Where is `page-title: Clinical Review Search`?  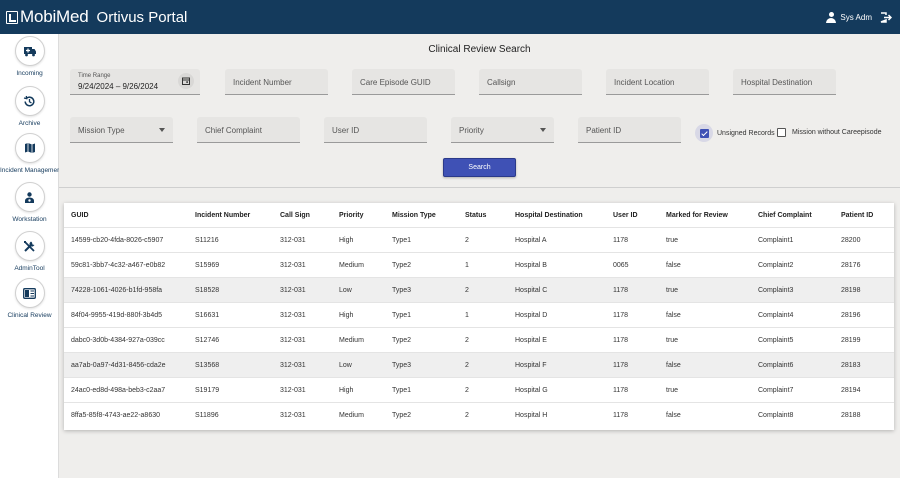 page-title: Clinical Review Search is located at coordinates (479, 49).